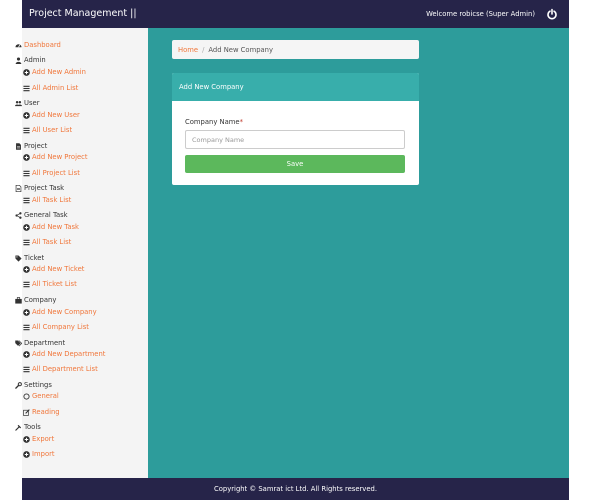  I want to click on sidebar-item-add-ticket: Add New Ticket, so click(53, 269).